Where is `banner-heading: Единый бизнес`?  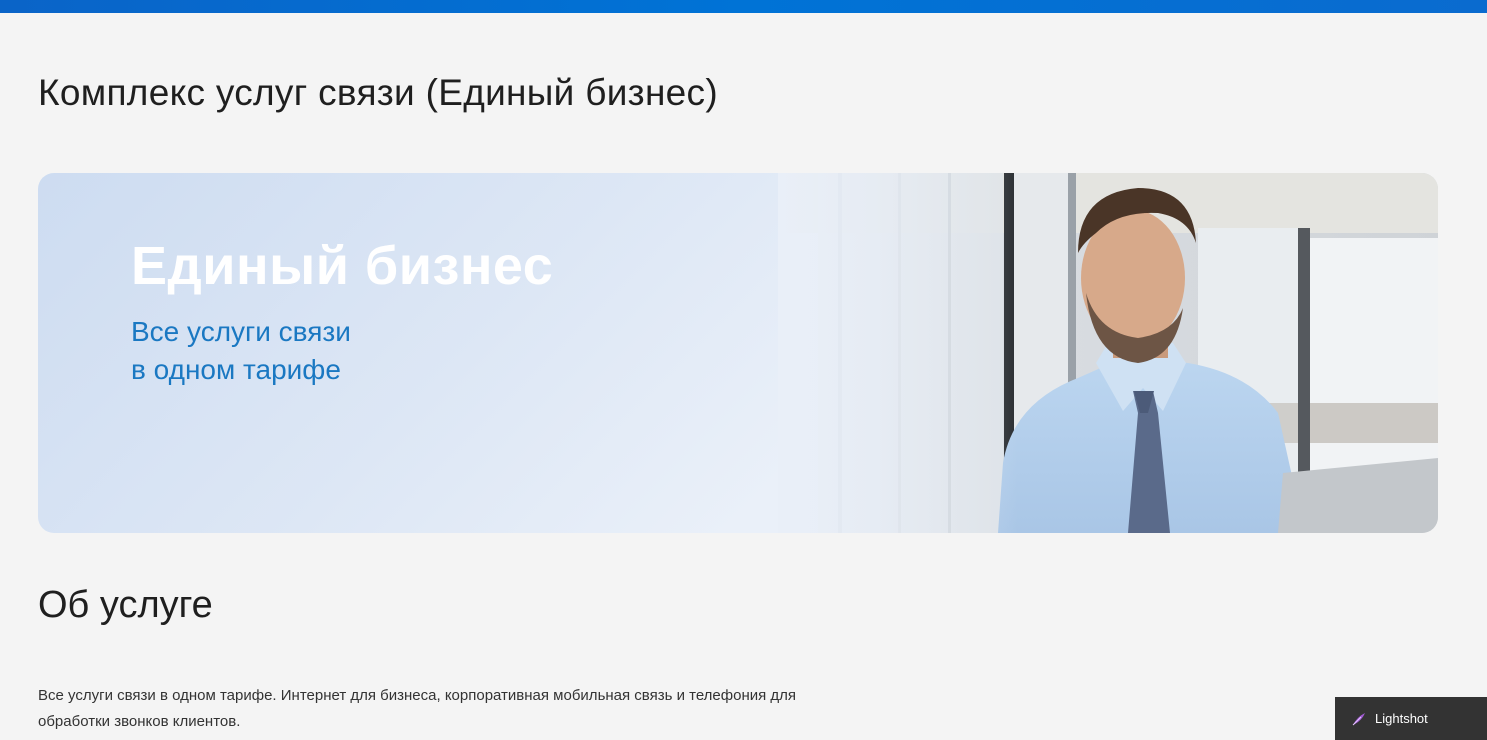 banner-heading: Единый бизнес is located at coordinates (342, 266).